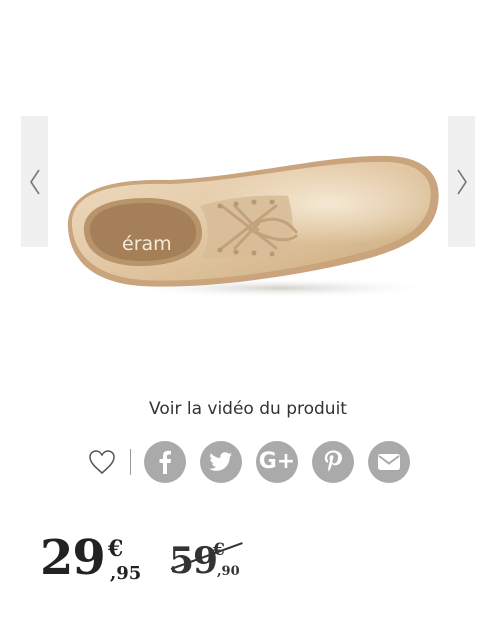 The height and width of the screenshot is (626, 496). Describe the element at coordinates (126, 573) in the screenshot. I see `current-price-cents: ,95` at that location.